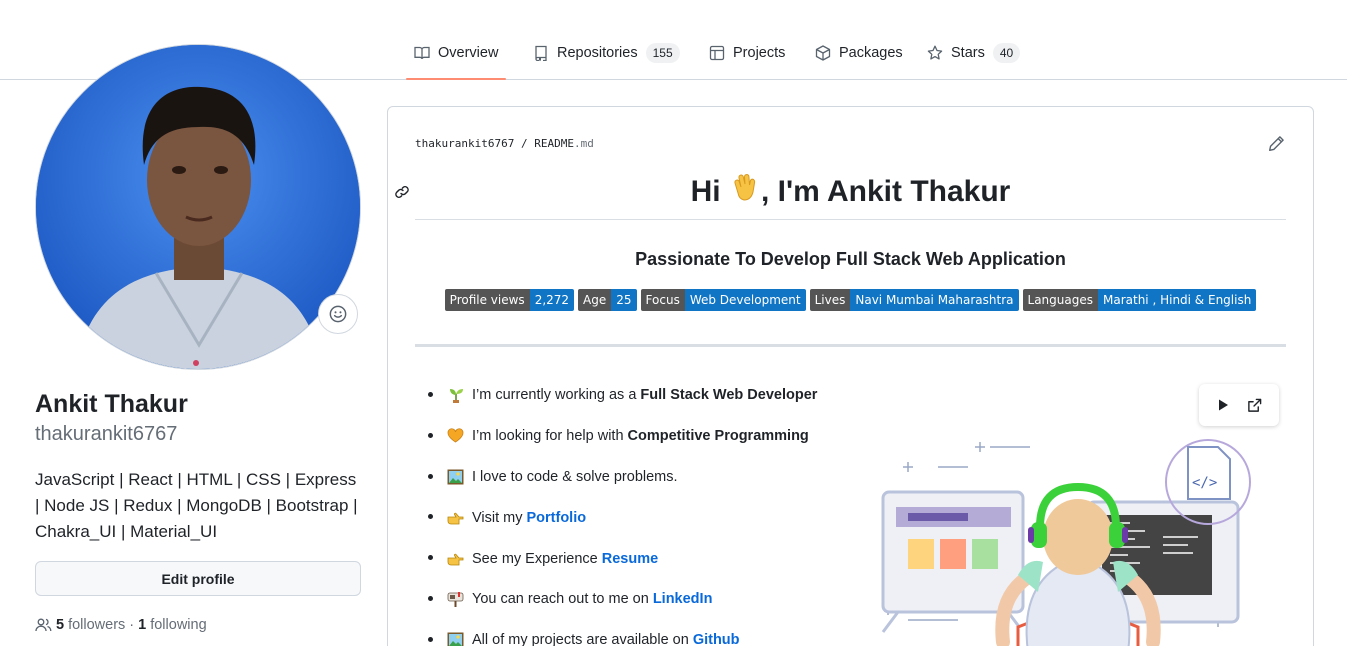  What do you see at coordinates (717, 53) in the screenshot?
I see `table-icon` at bounding box center [717, 53].